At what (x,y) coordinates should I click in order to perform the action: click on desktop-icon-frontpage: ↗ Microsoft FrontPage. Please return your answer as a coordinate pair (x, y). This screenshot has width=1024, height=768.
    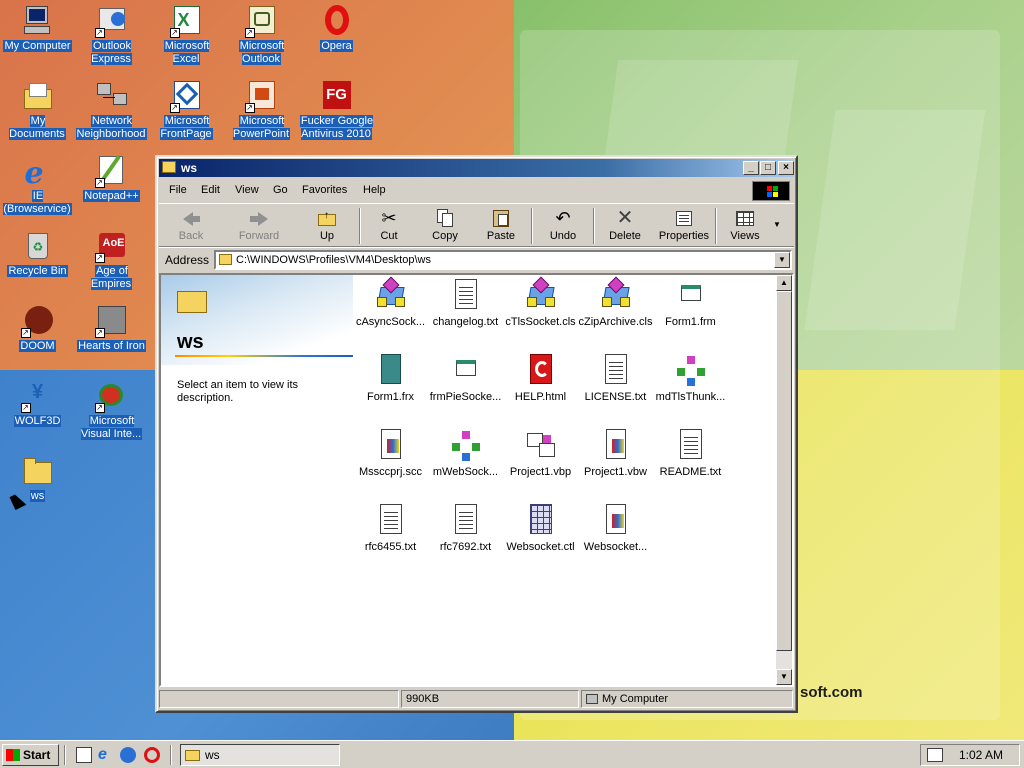
    Looking at the image, I should click on (186, 109).